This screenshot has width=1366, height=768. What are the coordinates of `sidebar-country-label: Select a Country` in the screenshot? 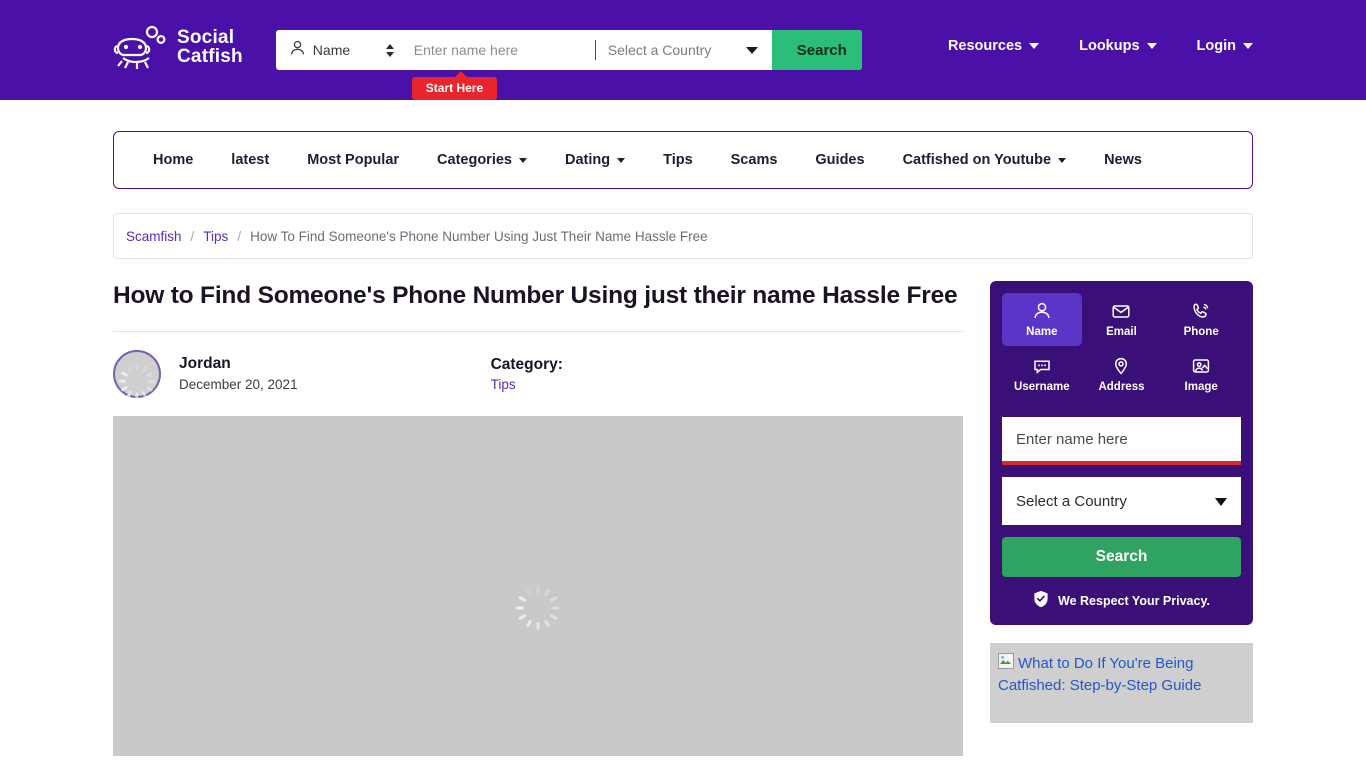 It's located at (1071, 501).